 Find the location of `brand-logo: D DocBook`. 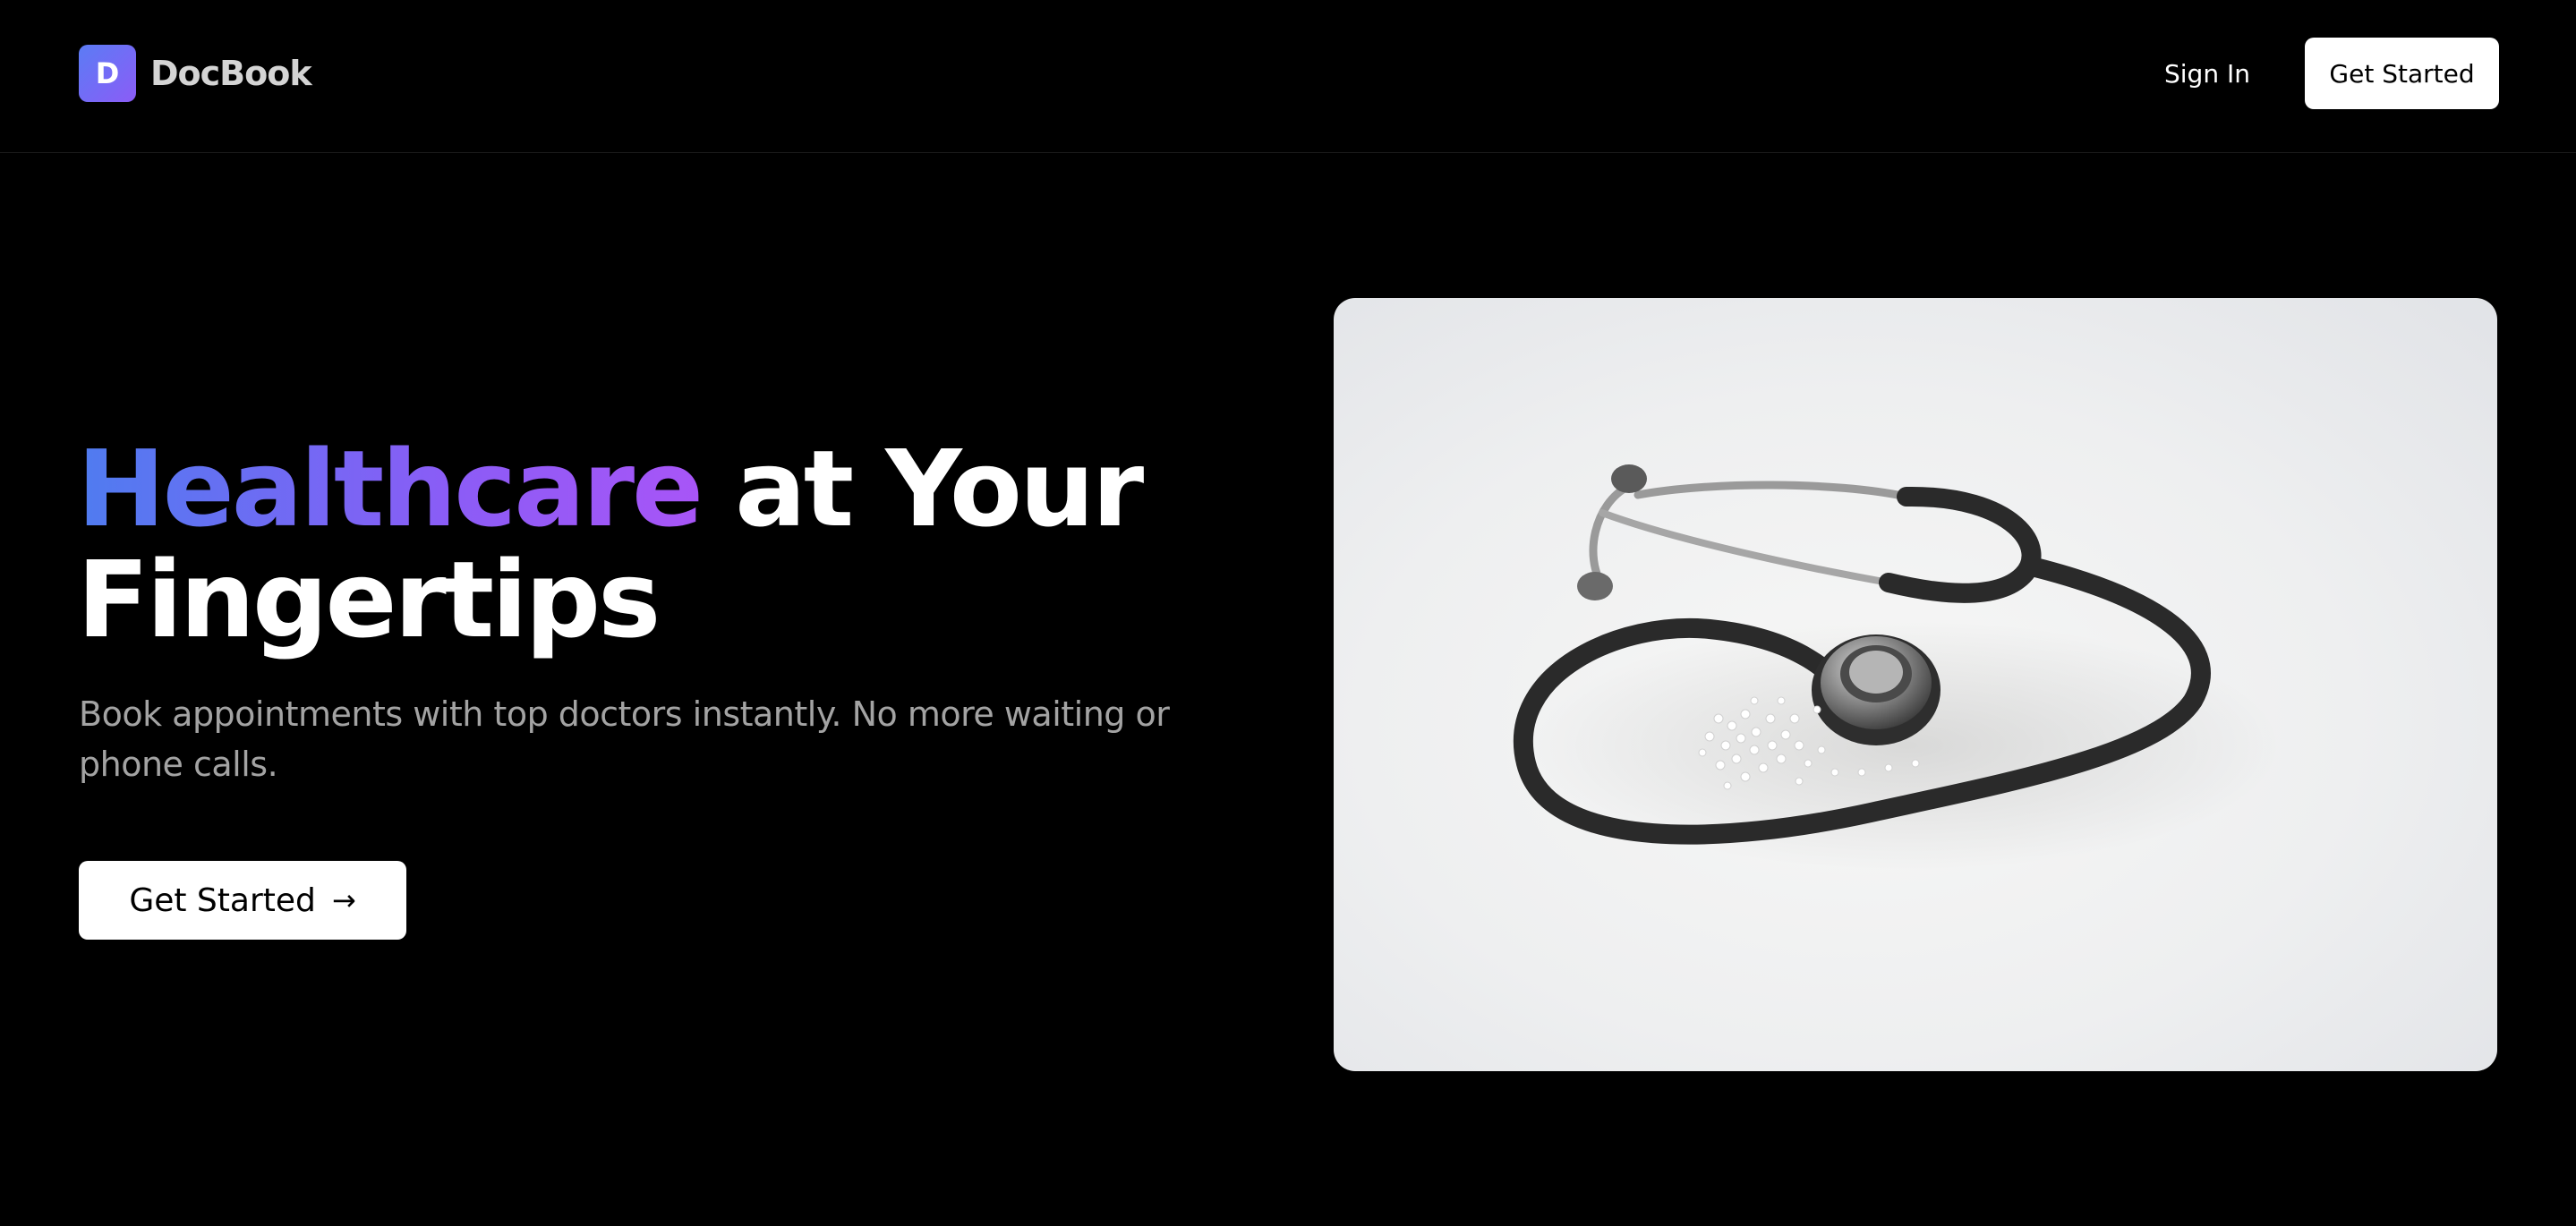

brand-logo: D DocBook is located at coordinates (195, 73).